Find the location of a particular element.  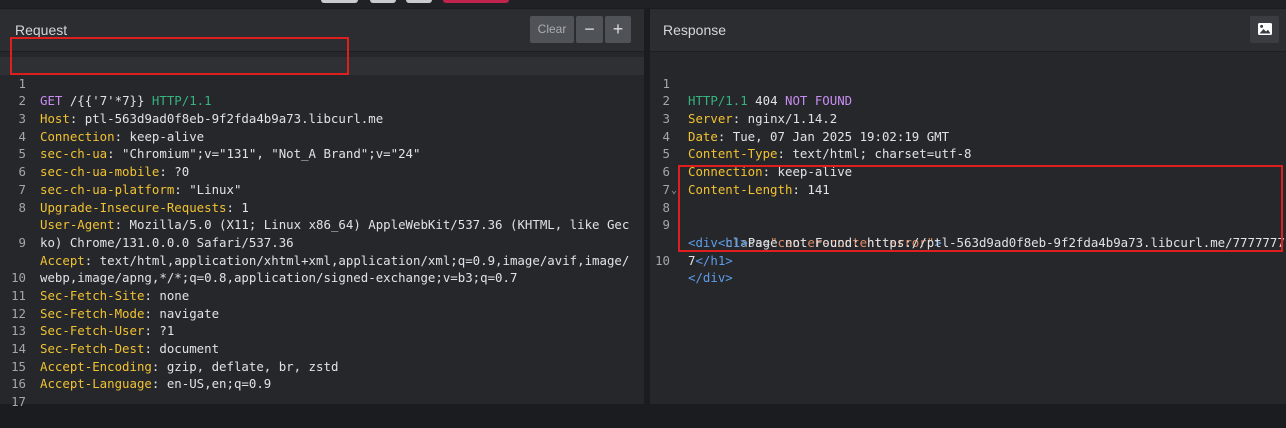

increase-font-button: + is located at coordinates (618, 29).